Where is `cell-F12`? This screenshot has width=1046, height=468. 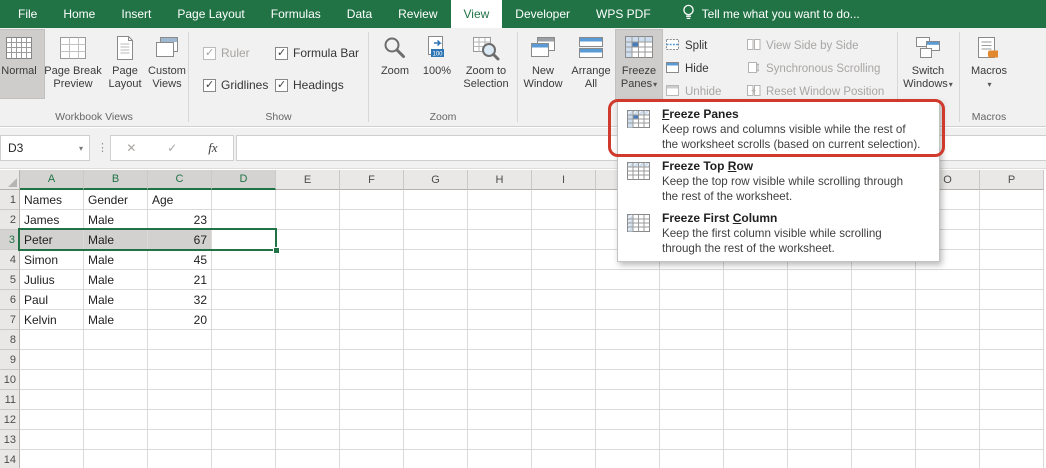
cell-F12 is located at coordinates (372, 420).